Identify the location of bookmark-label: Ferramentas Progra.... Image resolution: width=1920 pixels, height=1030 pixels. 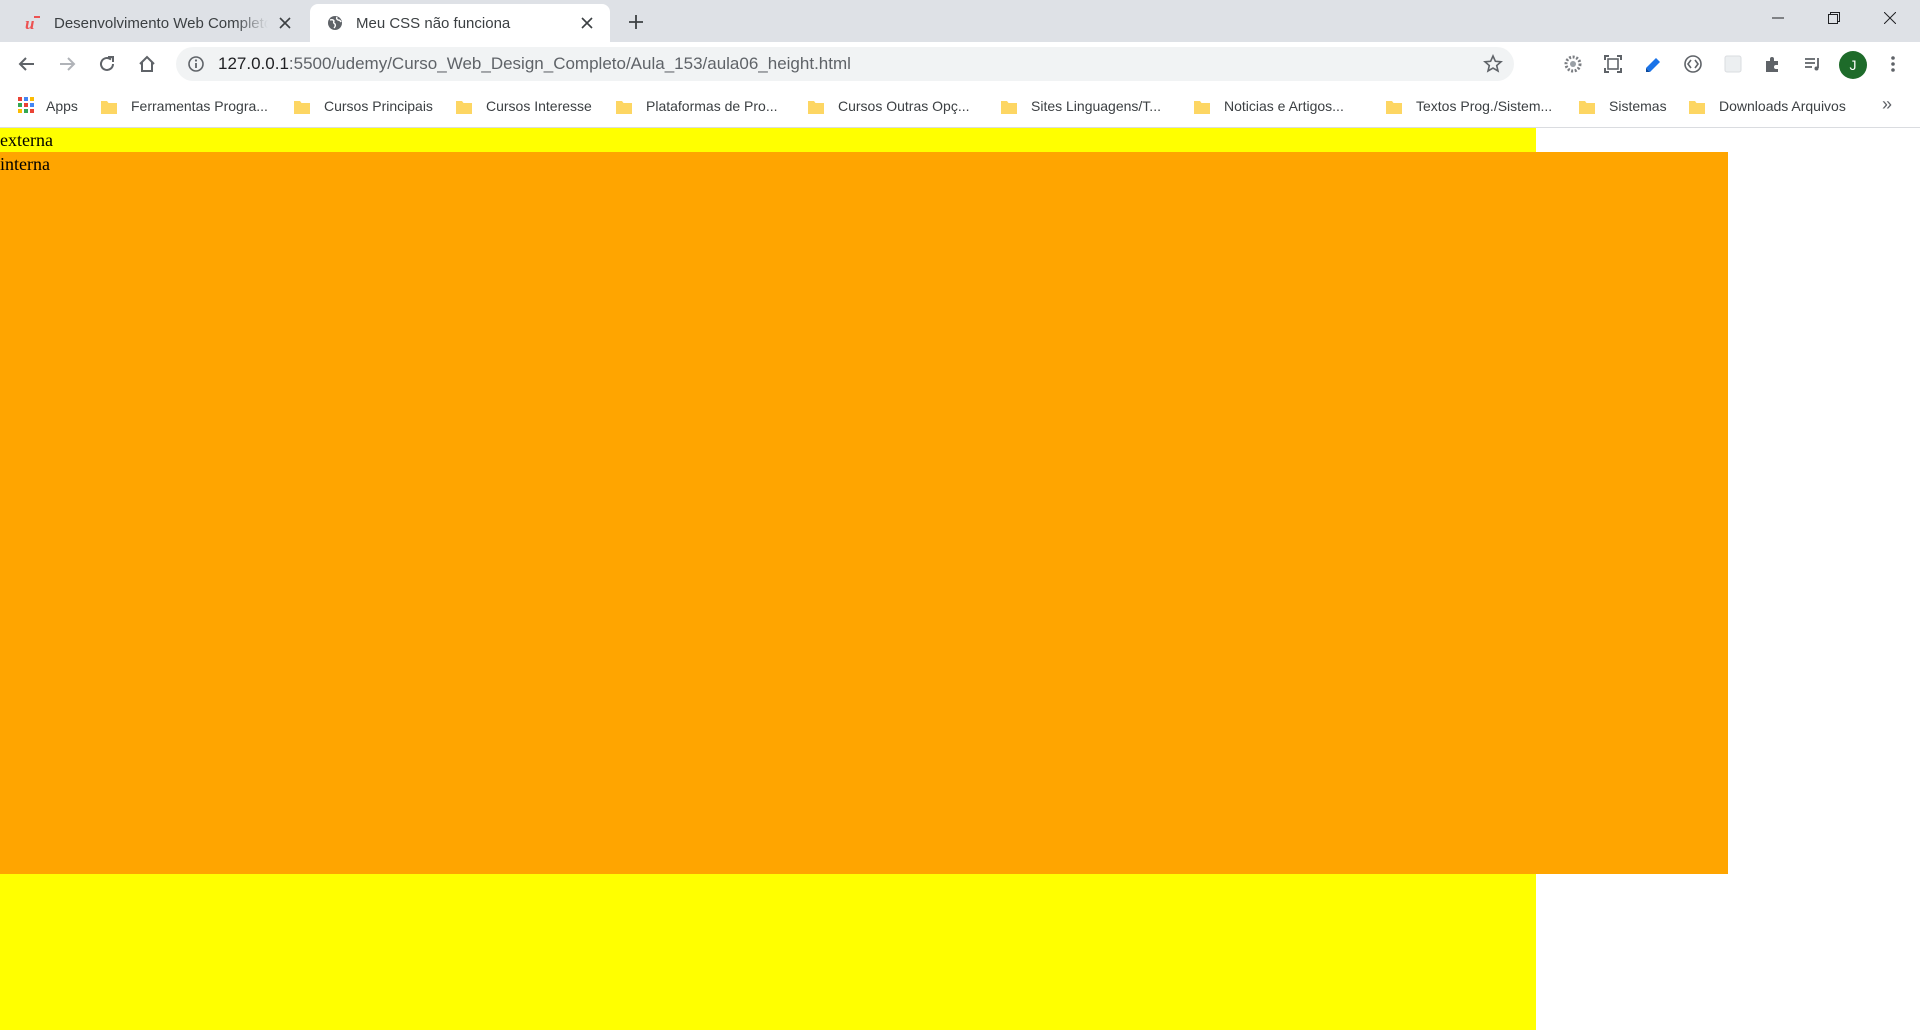
(199, 106).